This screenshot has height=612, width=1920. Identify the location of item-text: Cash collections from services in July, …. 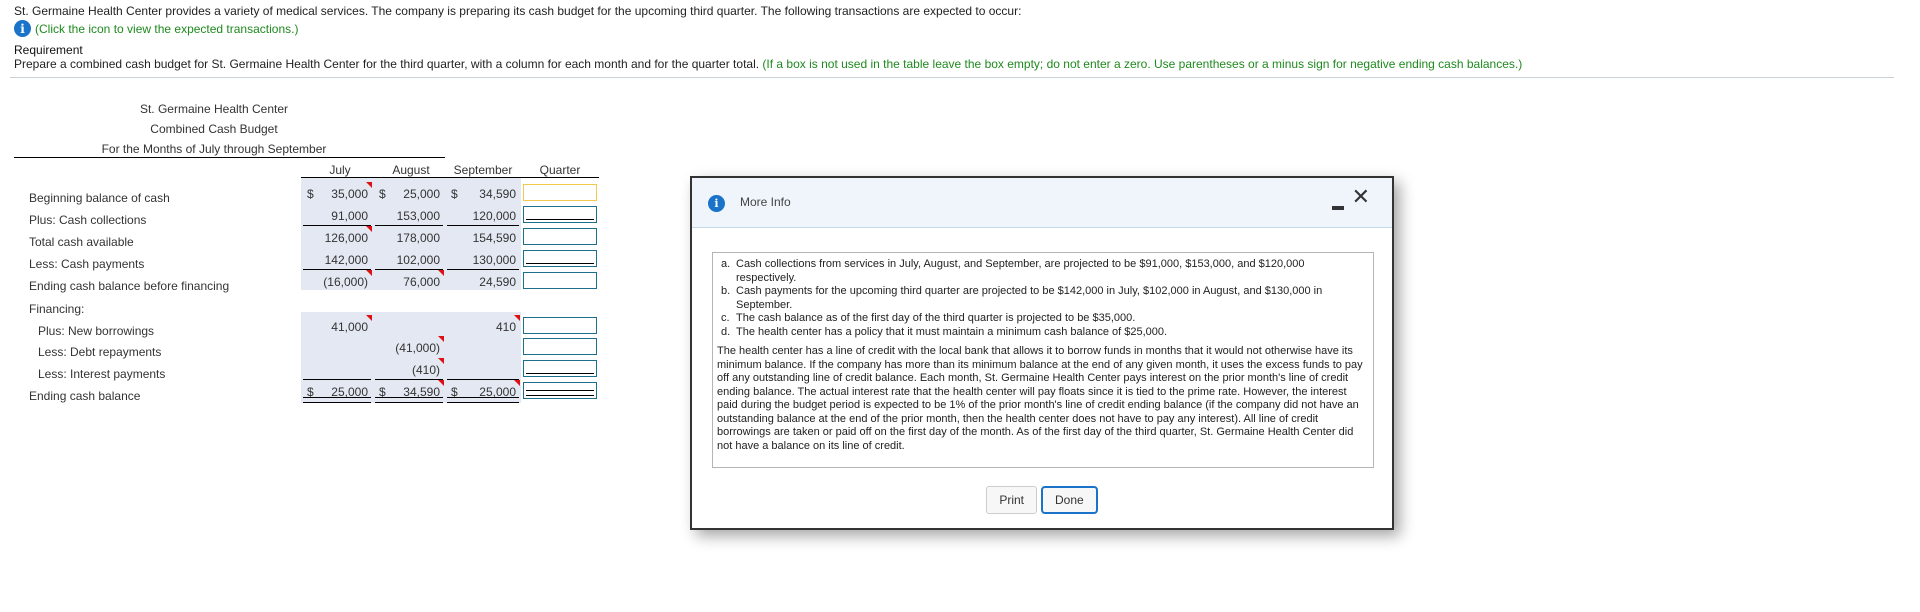
(1020, 271).